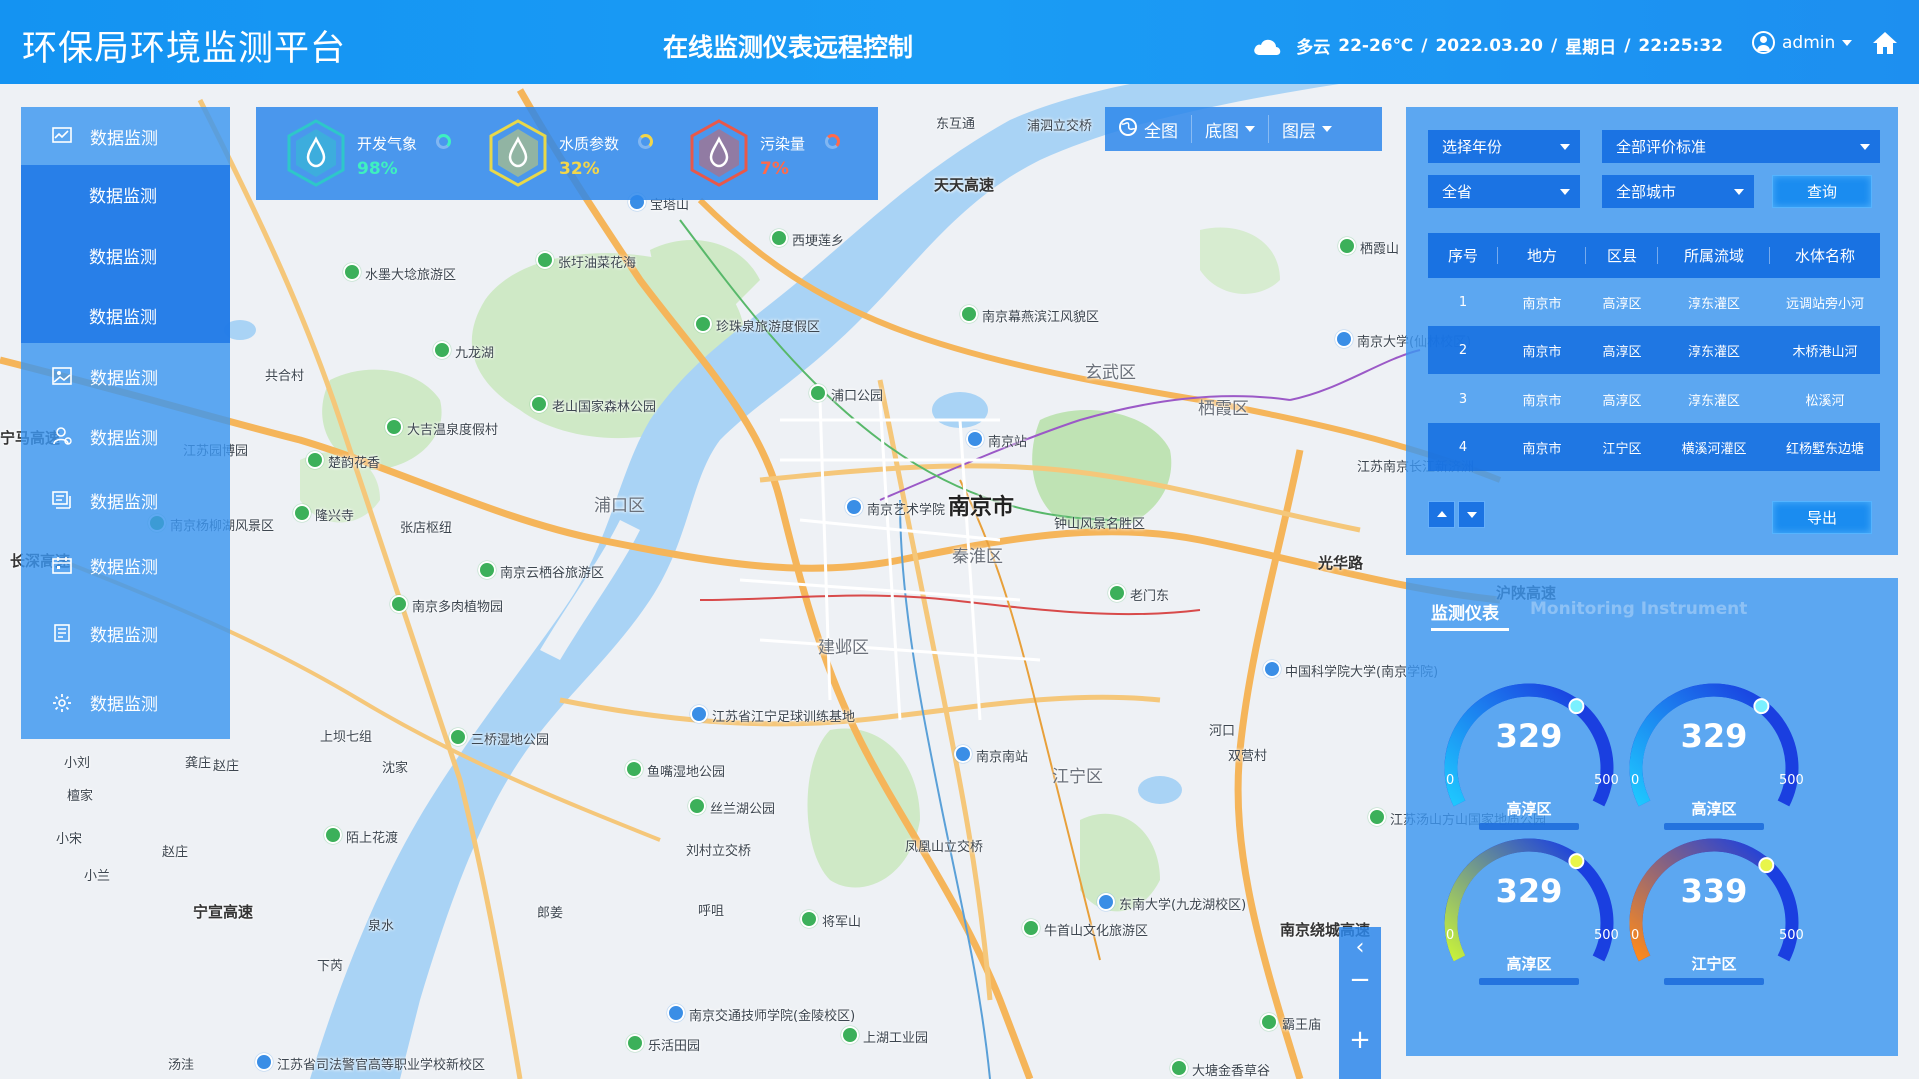 The height and width of the screenshot is (1079, 1919). What do you see at coordinates (1885, 43) in the screenshot?
I see `home-icon` at bounding box center [1885, 43].